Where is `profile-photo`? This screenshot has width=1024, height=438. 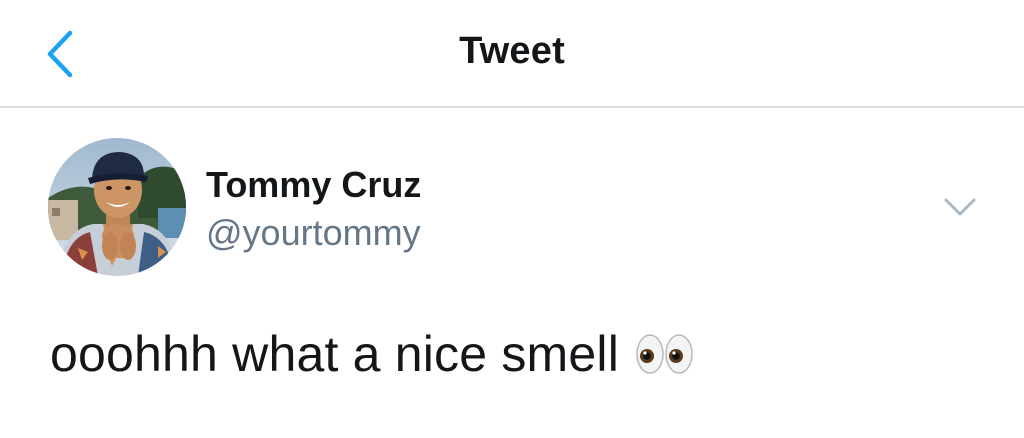 profile-photo is located at coordinates (117, 207).